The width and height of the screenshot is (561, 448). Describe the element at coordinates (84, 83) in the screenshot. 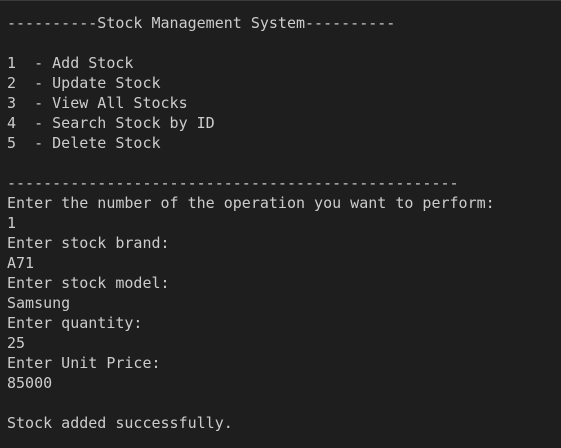

I see `menu-option-update-stock: 2 - Update Stock` at that location.